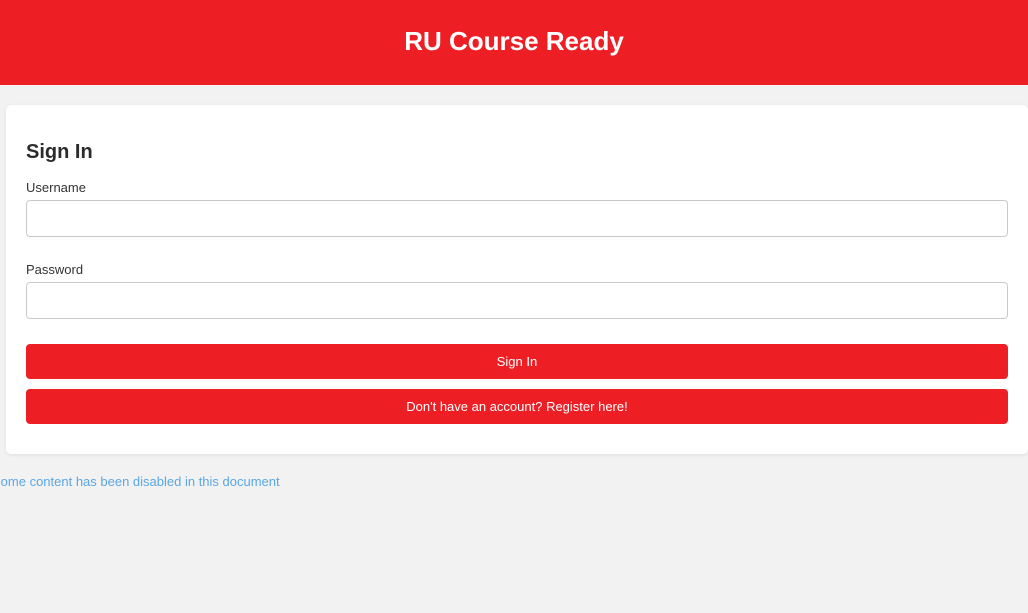 The image size is (1028, 613). Describe the element at coordinates (56, 187) in the screenshot. I see `username-label: Username` at that location.